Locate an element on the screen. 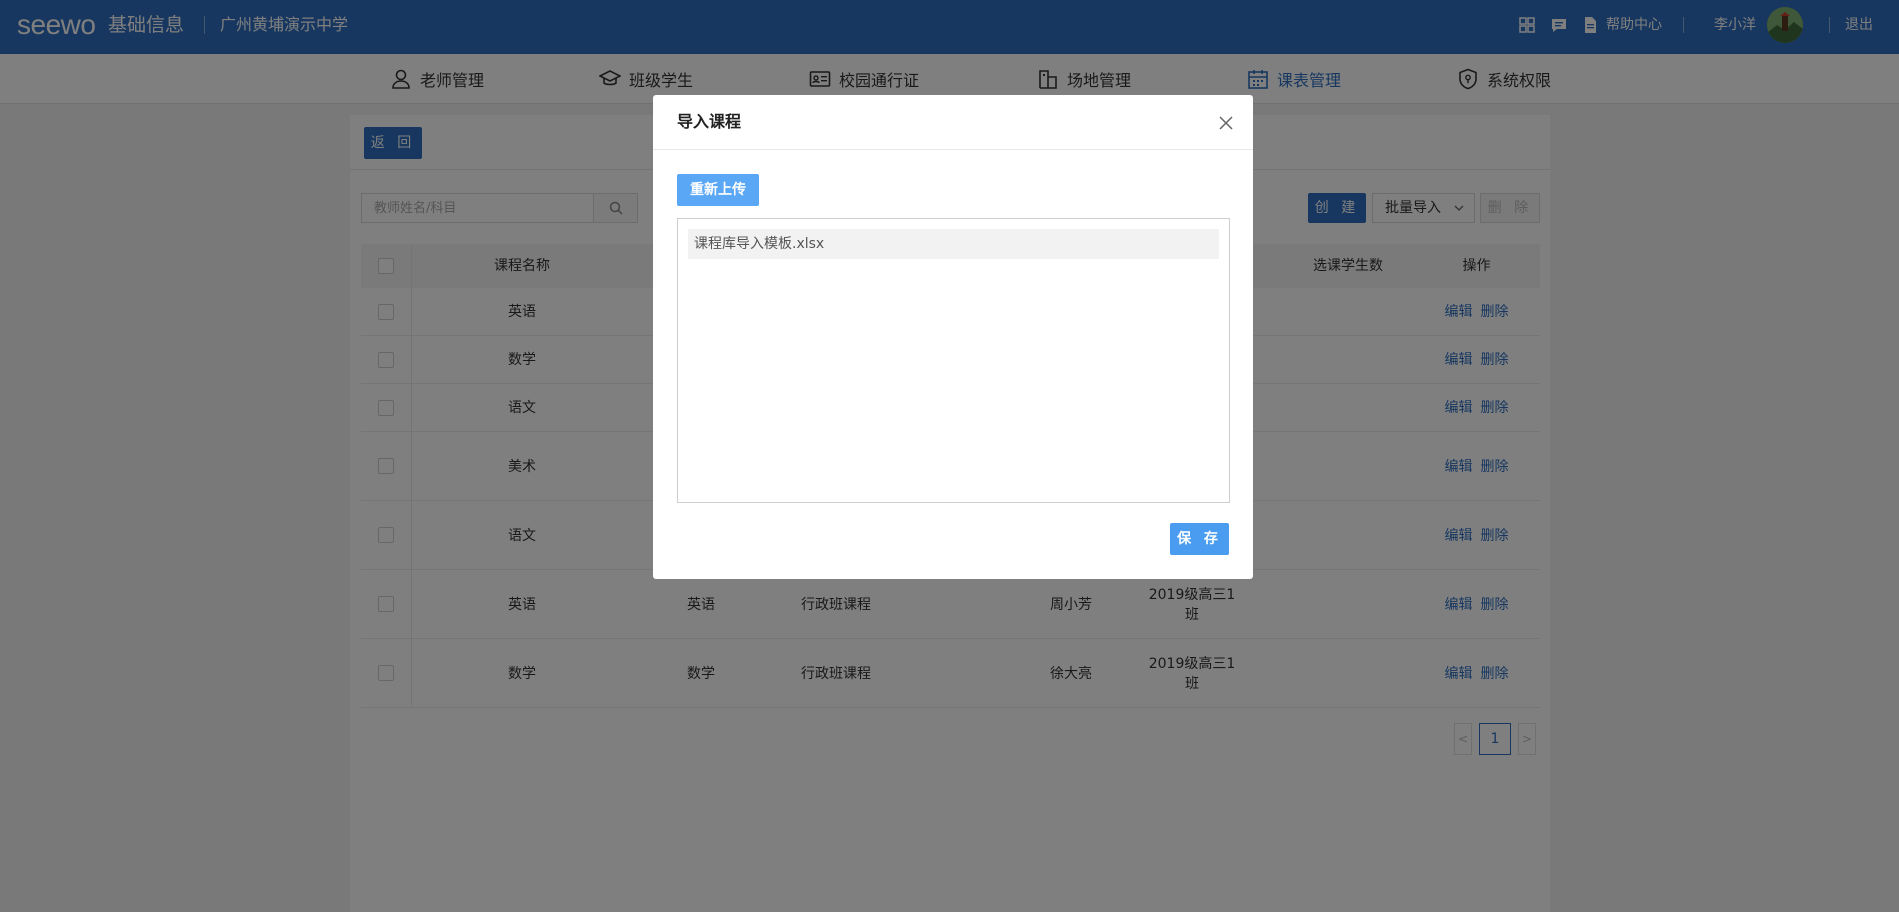  reupload-button: 重新上传 is located at coordinates (718, 190).